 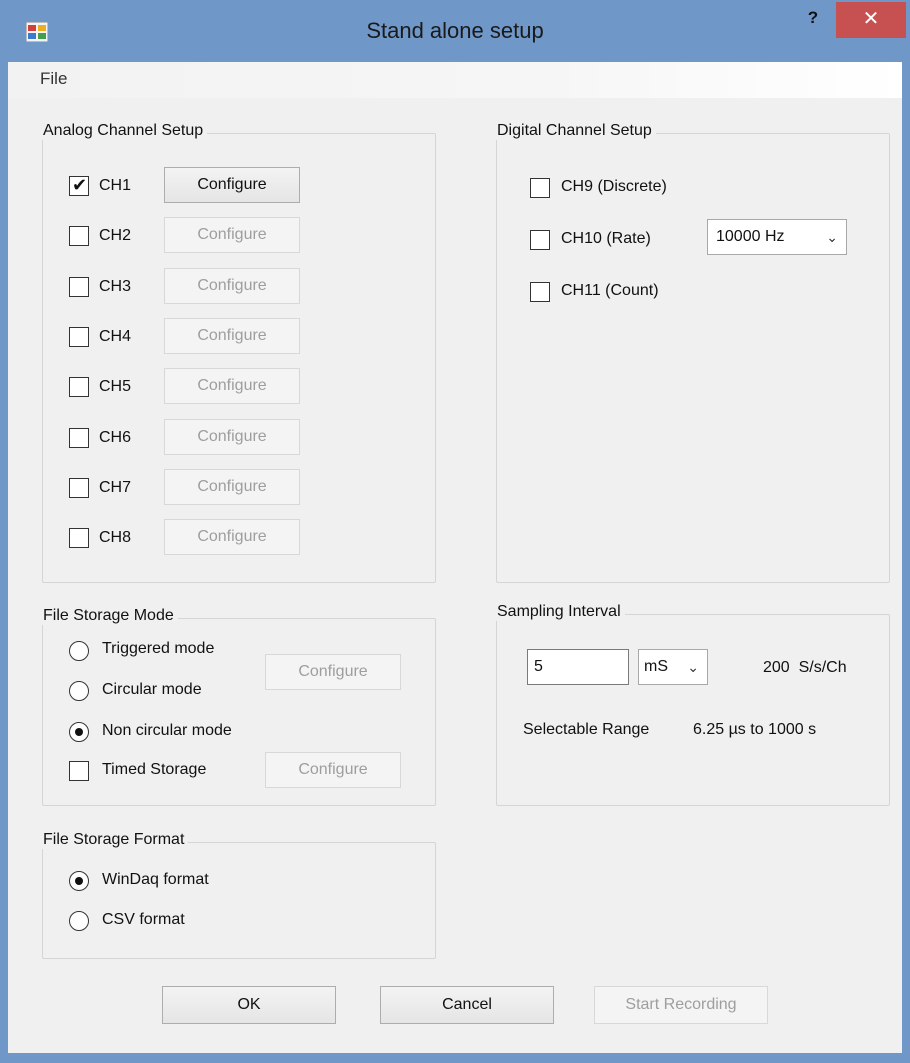 I want to click on ch7-label: CH7, so click(x=115, y=487).